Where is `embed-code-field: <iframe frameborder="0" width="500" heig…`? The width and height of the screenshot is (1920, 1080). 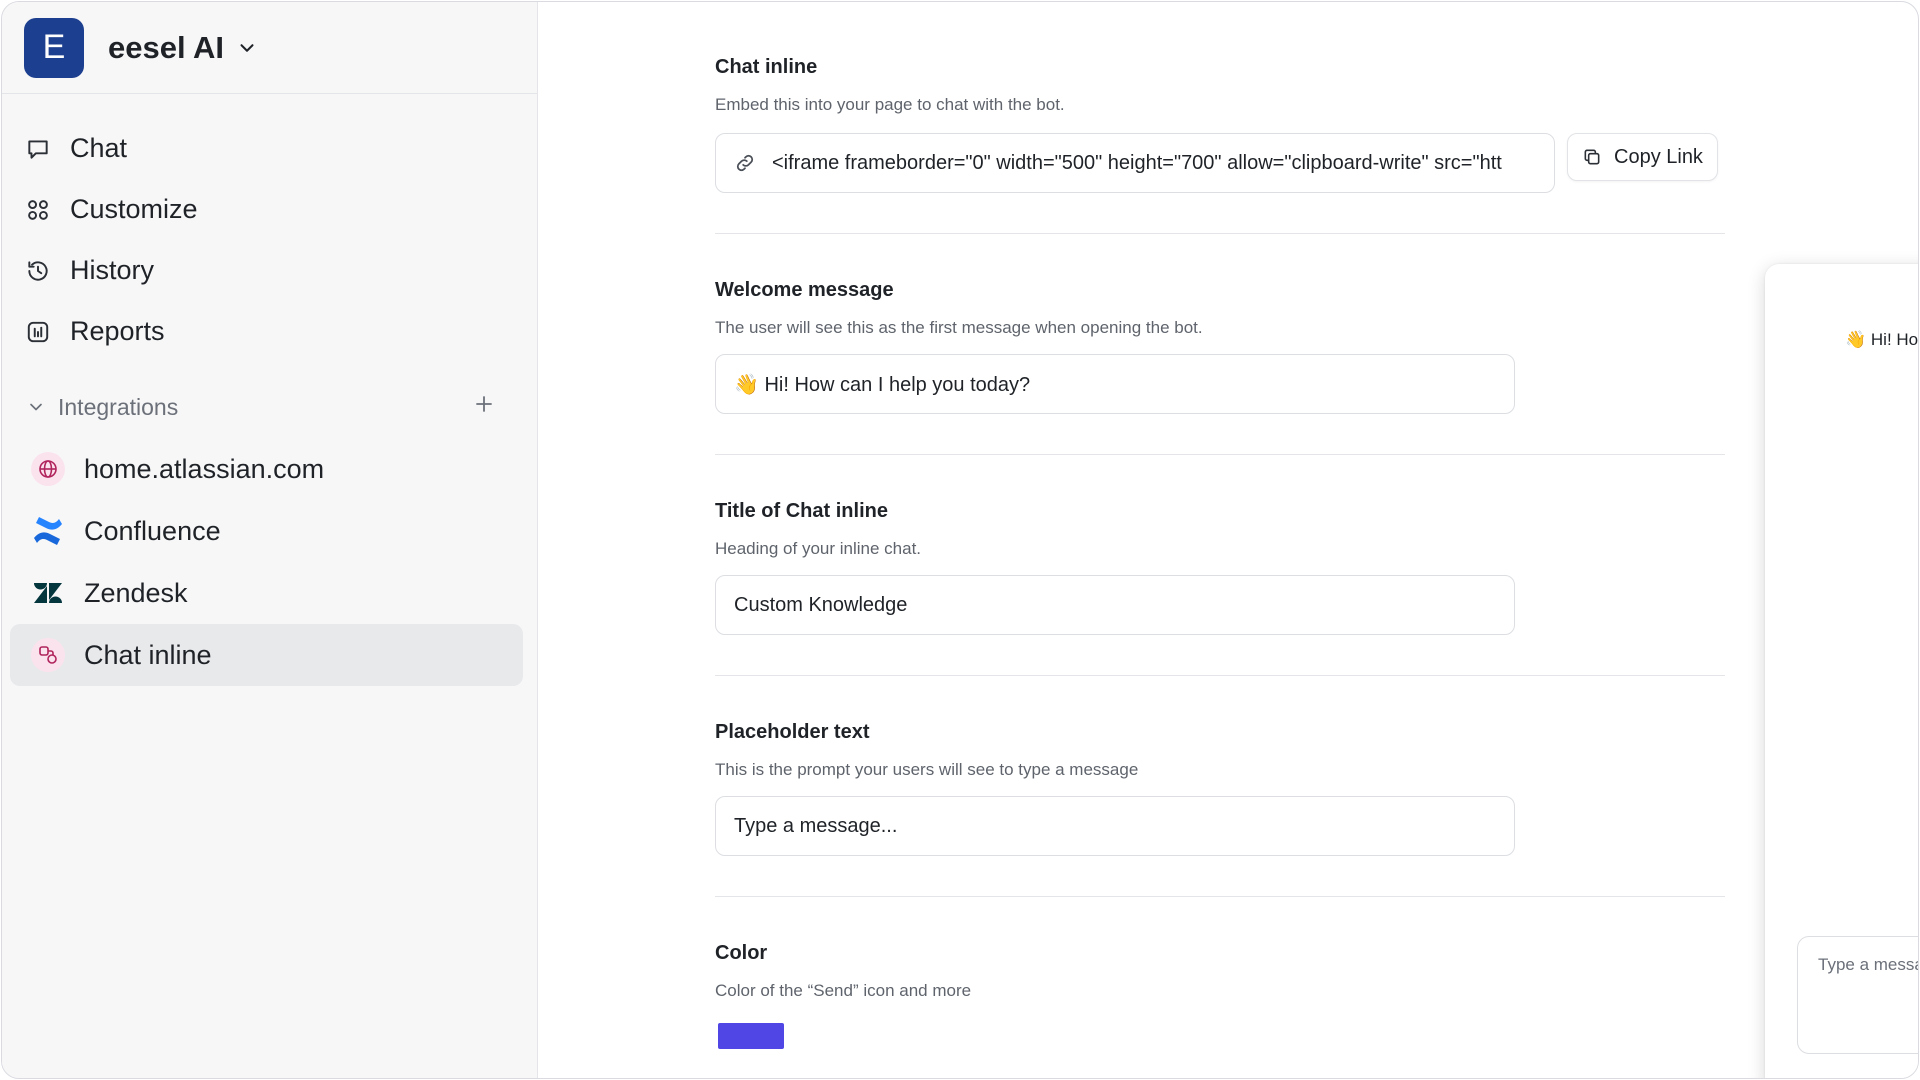
embed-code-field: <iframe frameborder="0" width="500" heig… is located at coordinates (1135, 163).